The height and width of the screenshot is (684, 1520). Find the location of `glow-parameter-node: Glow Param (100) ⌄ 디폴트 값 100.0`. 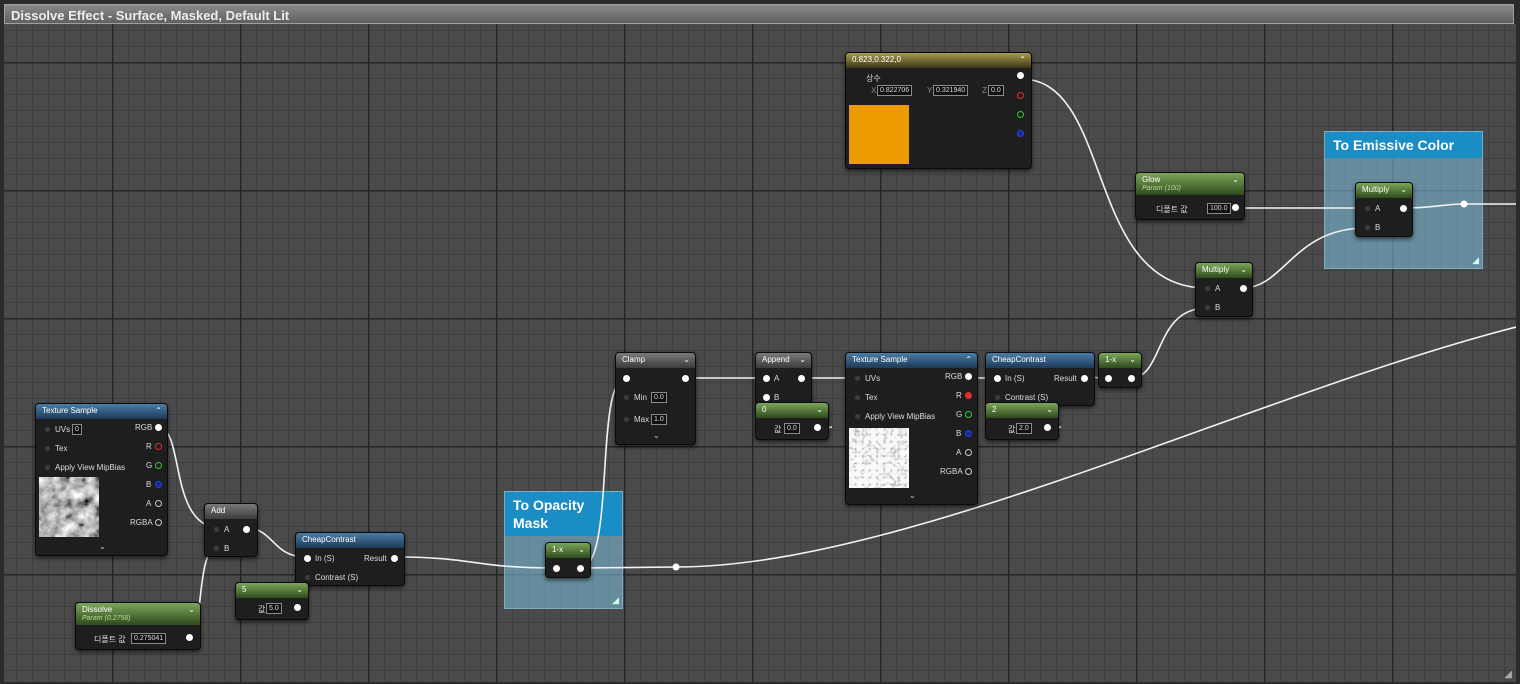

glow-parameter-node: Glow Param (100) ⌄ 디폴트 값 100.0 is located at coordinates (1190, 196).